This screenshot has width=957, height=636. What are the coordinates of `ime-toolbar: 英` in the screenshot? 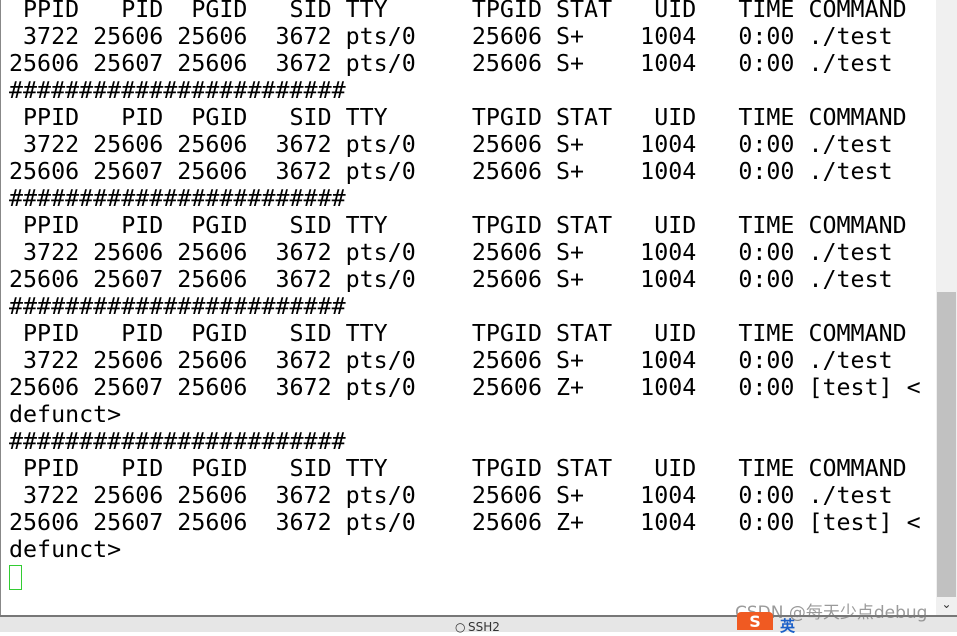 It's located at (794, 625).